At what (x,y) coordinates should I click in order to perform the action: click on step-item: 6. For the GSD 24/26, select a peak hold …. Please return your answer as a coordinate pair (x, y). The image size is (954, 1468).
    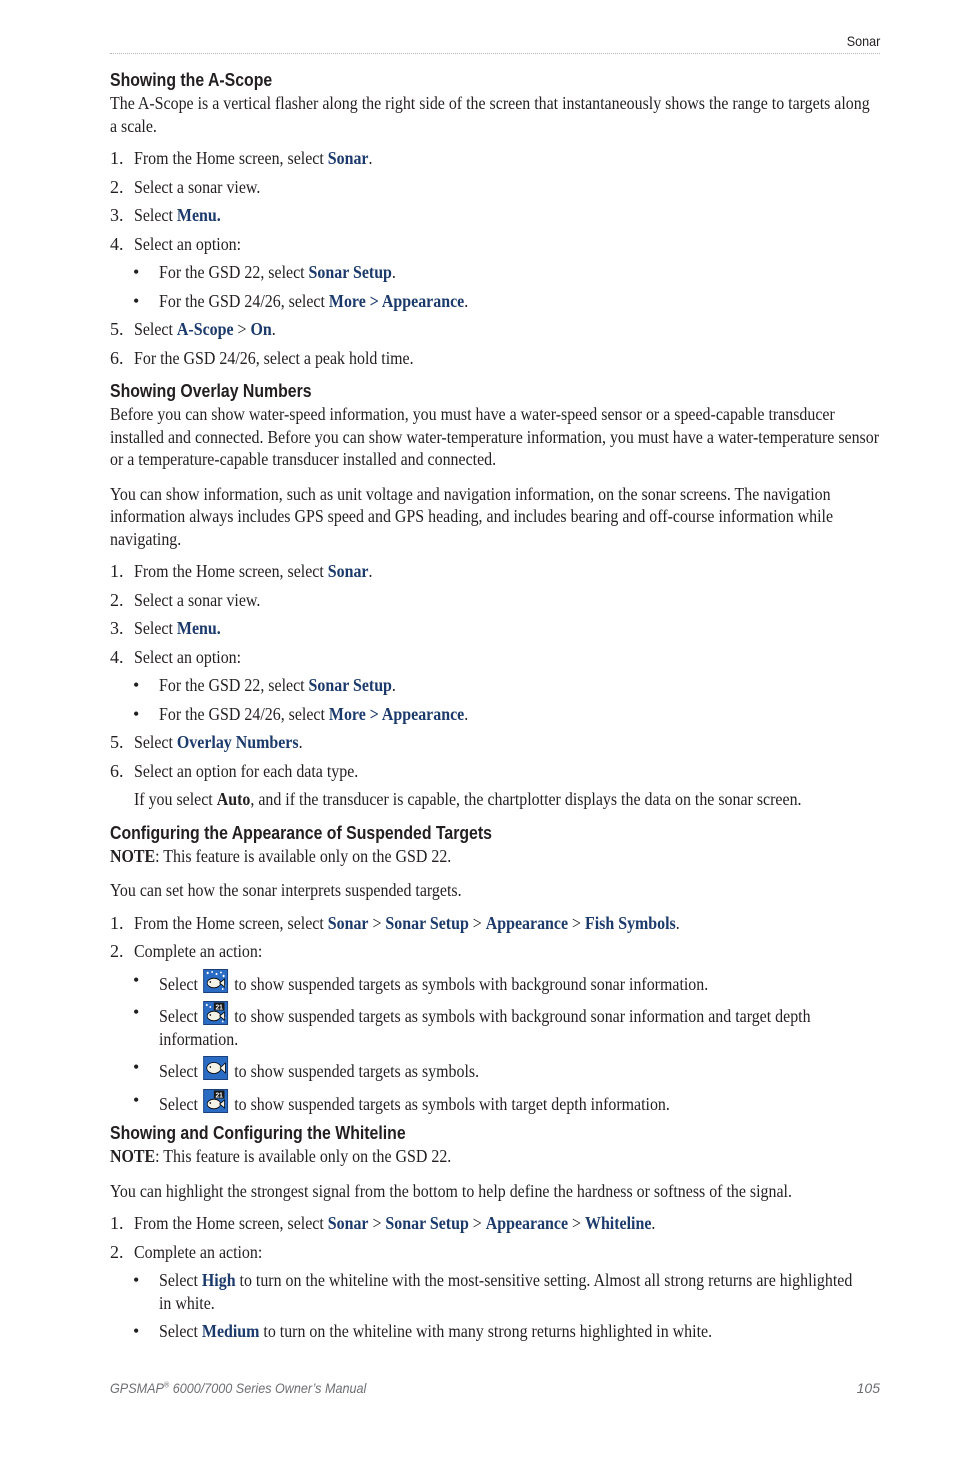
    Looking at the image, I should click on (495, 358).